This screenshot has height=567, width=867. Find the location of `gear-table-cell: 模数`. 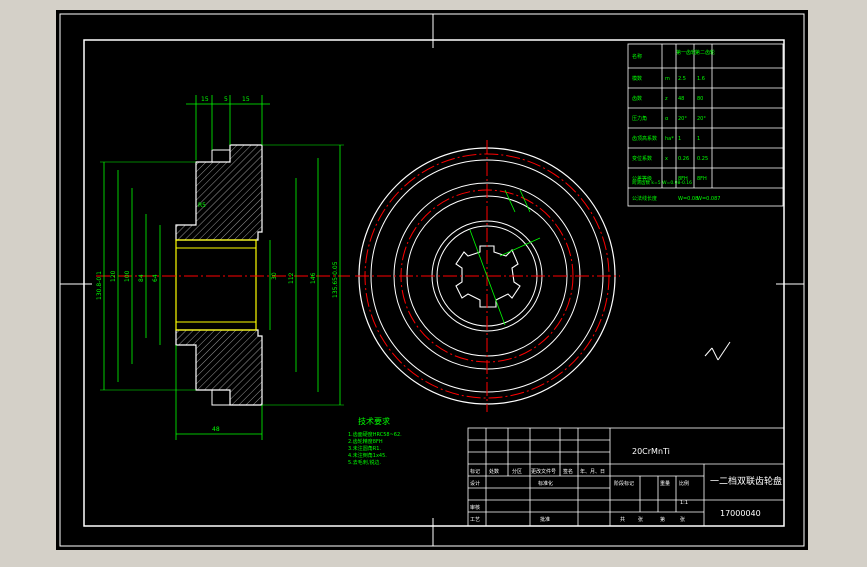

gear-table-cell: 模数 is located at coordinates (637, 78).